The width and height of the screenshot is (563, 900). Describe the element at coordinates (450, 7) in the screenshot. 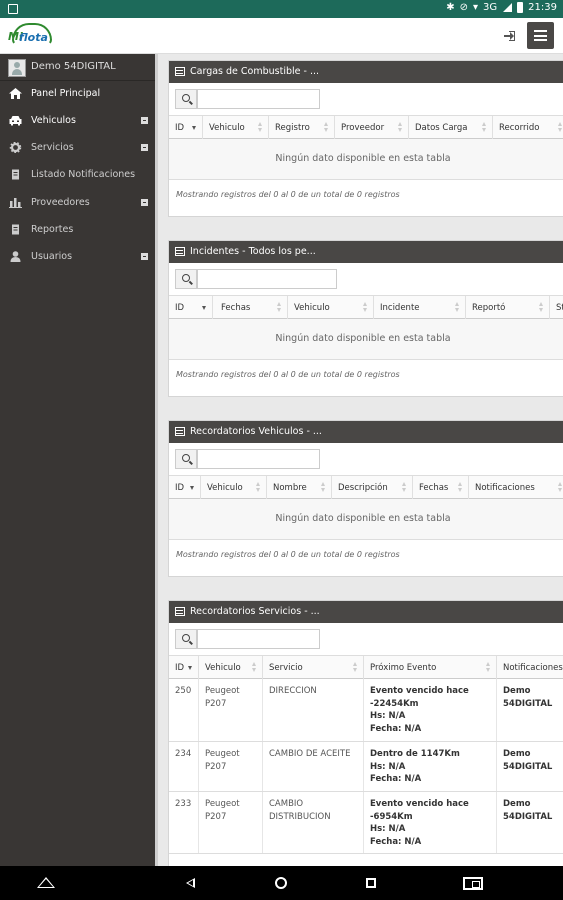

I see `bluetooth-icon: ✱` at that location.